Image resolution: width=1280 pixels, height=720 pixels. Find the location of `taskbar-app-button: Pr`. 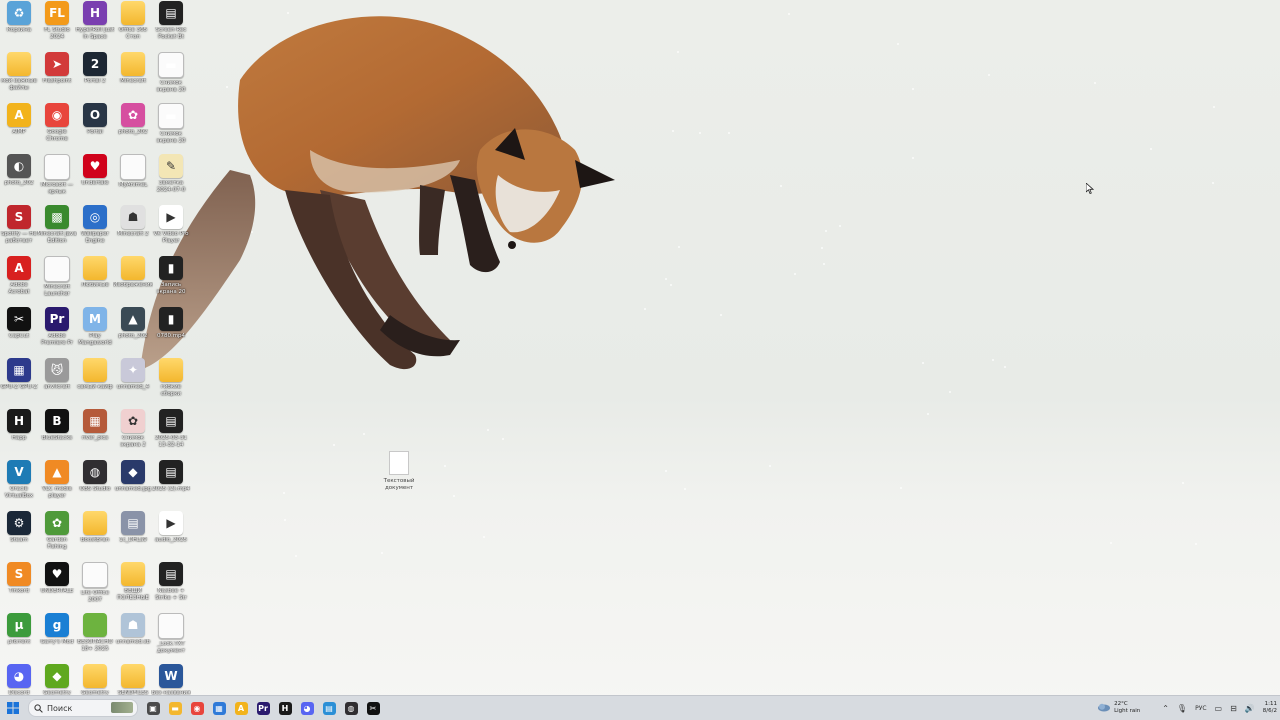

taskbar-app-button: Pr is located at coordinates (263, 708).